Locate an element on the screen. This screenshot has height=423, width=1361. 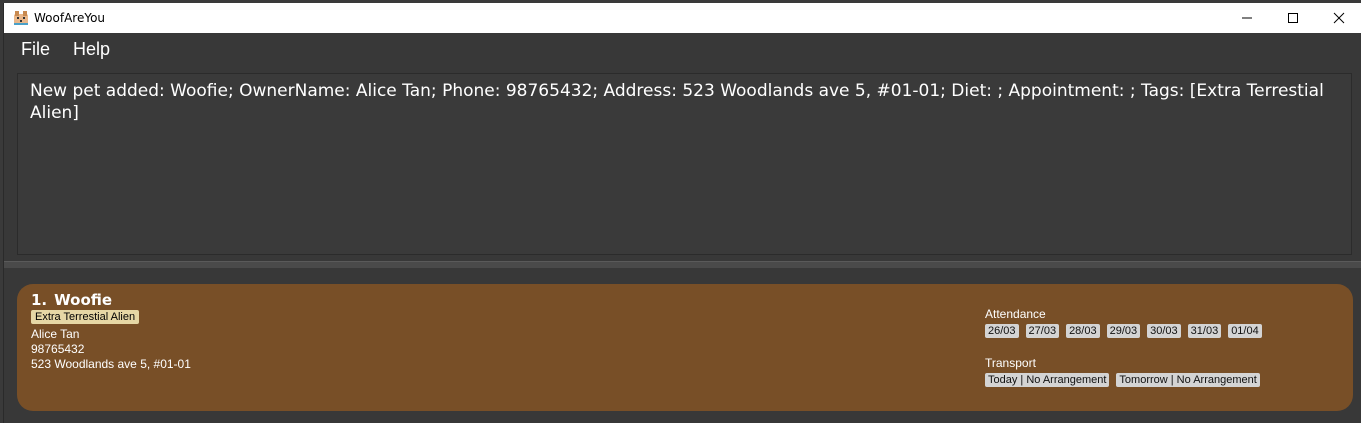
attendance-chip: 31/03 is located at coordinates (1204, 331).